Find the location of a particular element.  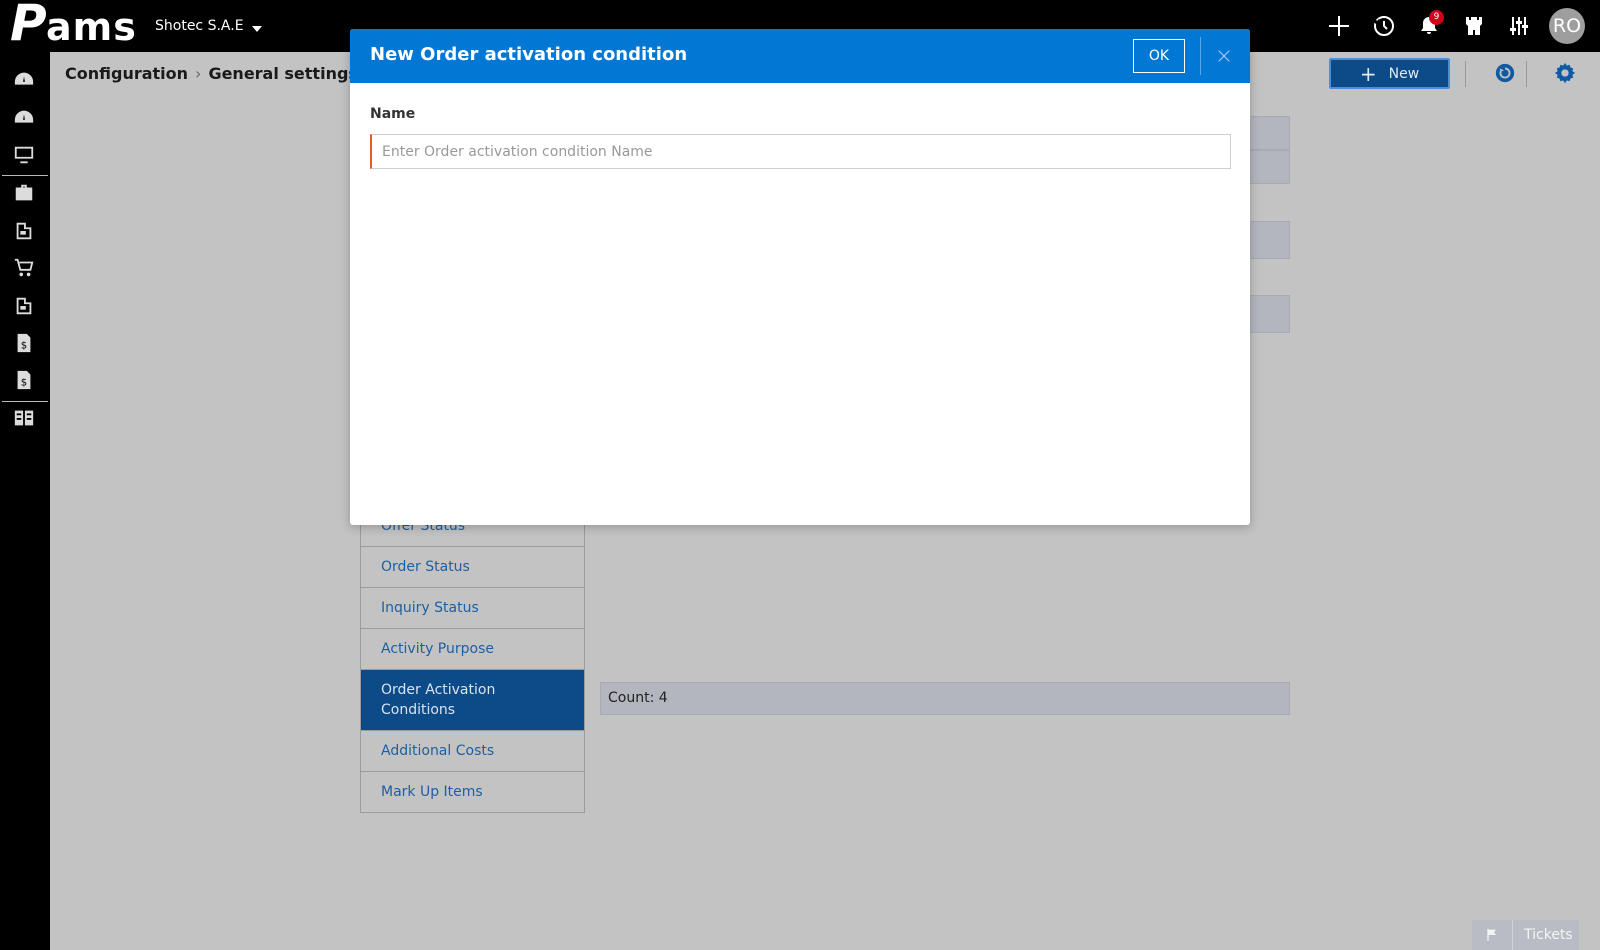

settings-item-order-activation-conditions: Order Activation Conditions is located at coordinates (472, 700).